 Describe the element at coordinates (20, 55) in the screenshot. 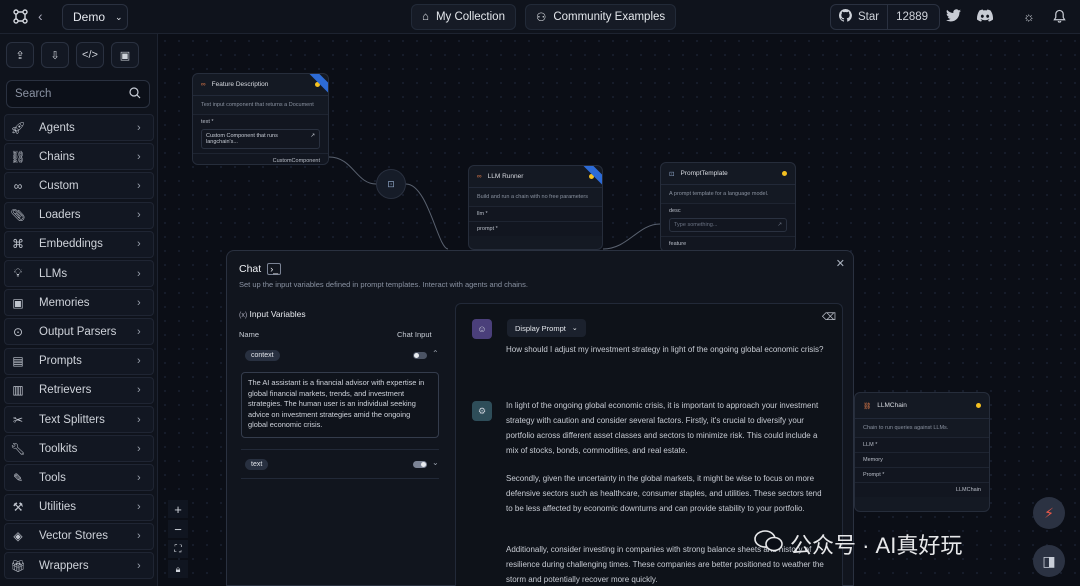

I see `import-button: ⇪` at that location.